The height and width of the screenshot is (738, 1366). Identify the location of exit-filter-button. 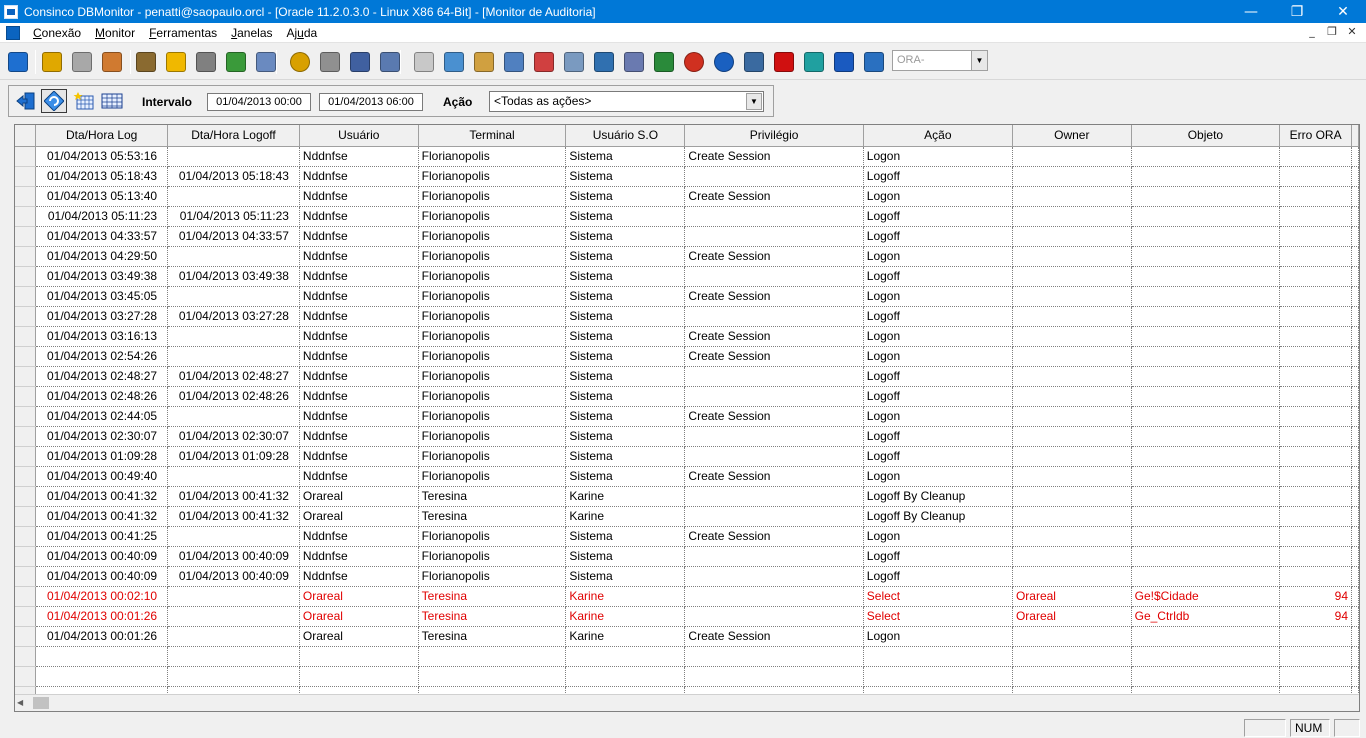
(26, 101).